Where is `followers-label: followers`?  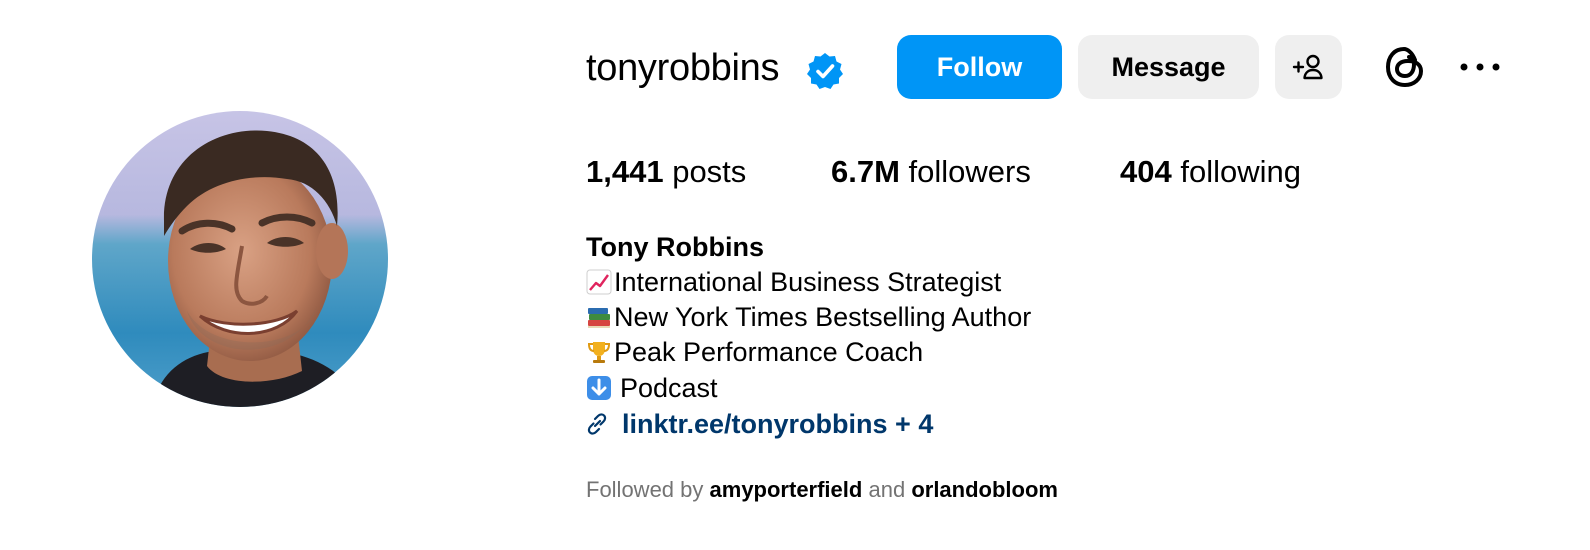 followers-label: followers is located at coordinates (969, 171).